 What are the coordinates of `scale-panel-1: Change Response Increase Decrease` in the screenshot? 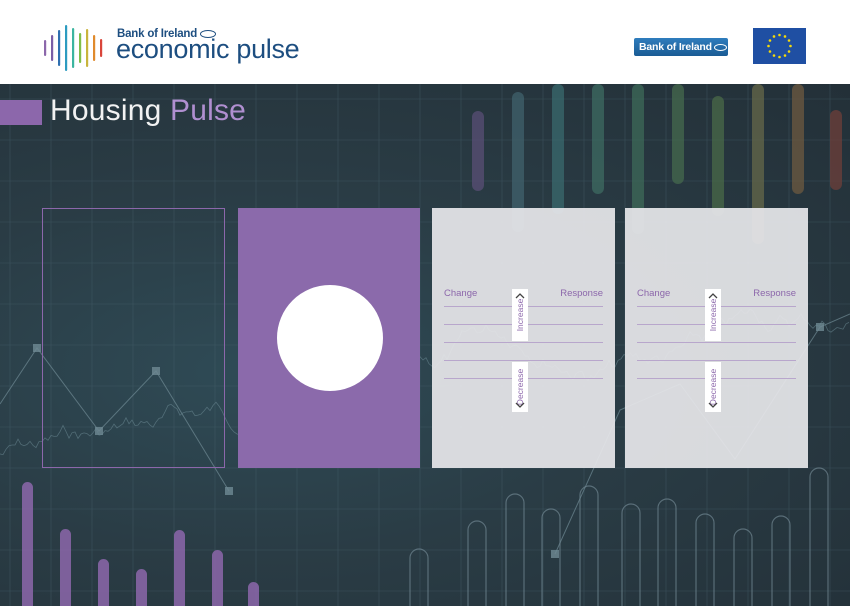 It's located at (523, 338).